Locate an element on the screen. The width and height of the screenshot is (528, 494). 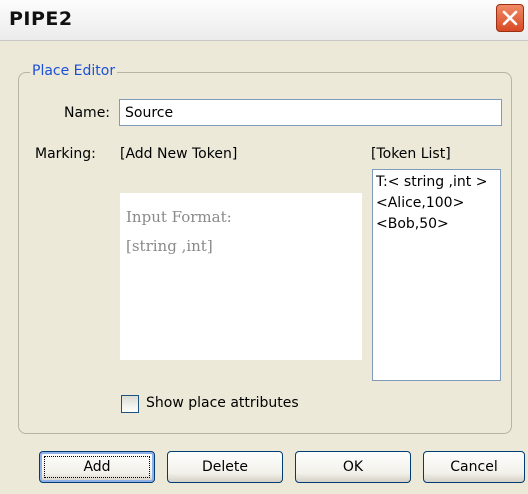
cancel-button-label: Cancel is located at coordinates (474, 467).